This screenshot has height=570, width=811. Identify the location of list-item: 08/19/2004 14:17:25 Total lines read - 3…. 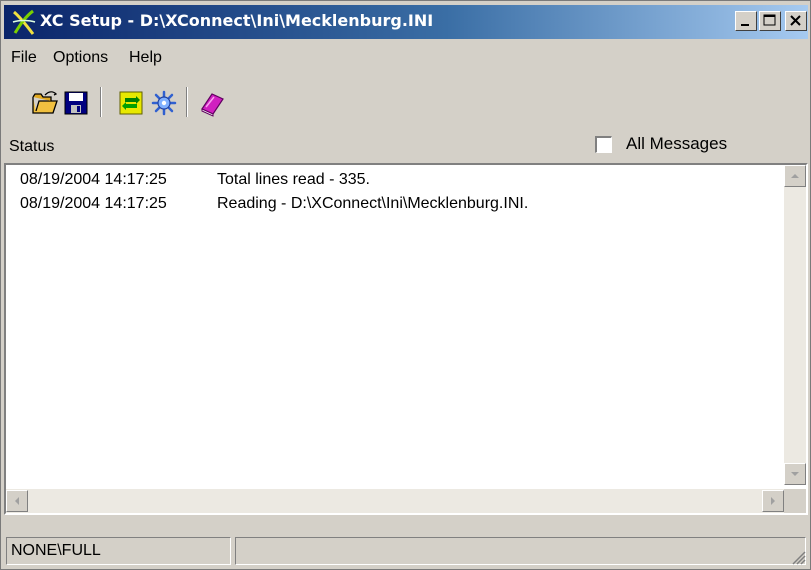
(390, 183).